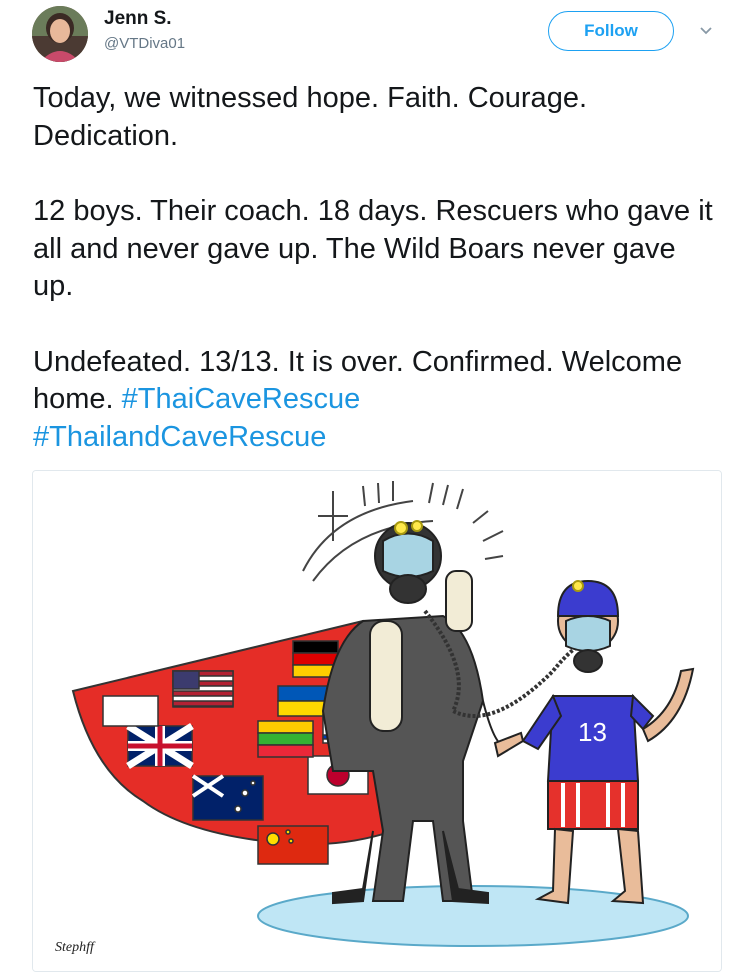 This screenshot has width=750, height=974. Describe the element at coordinates (75, 947) in the screenshot. I see `artist-signature: Stephff` at that location.